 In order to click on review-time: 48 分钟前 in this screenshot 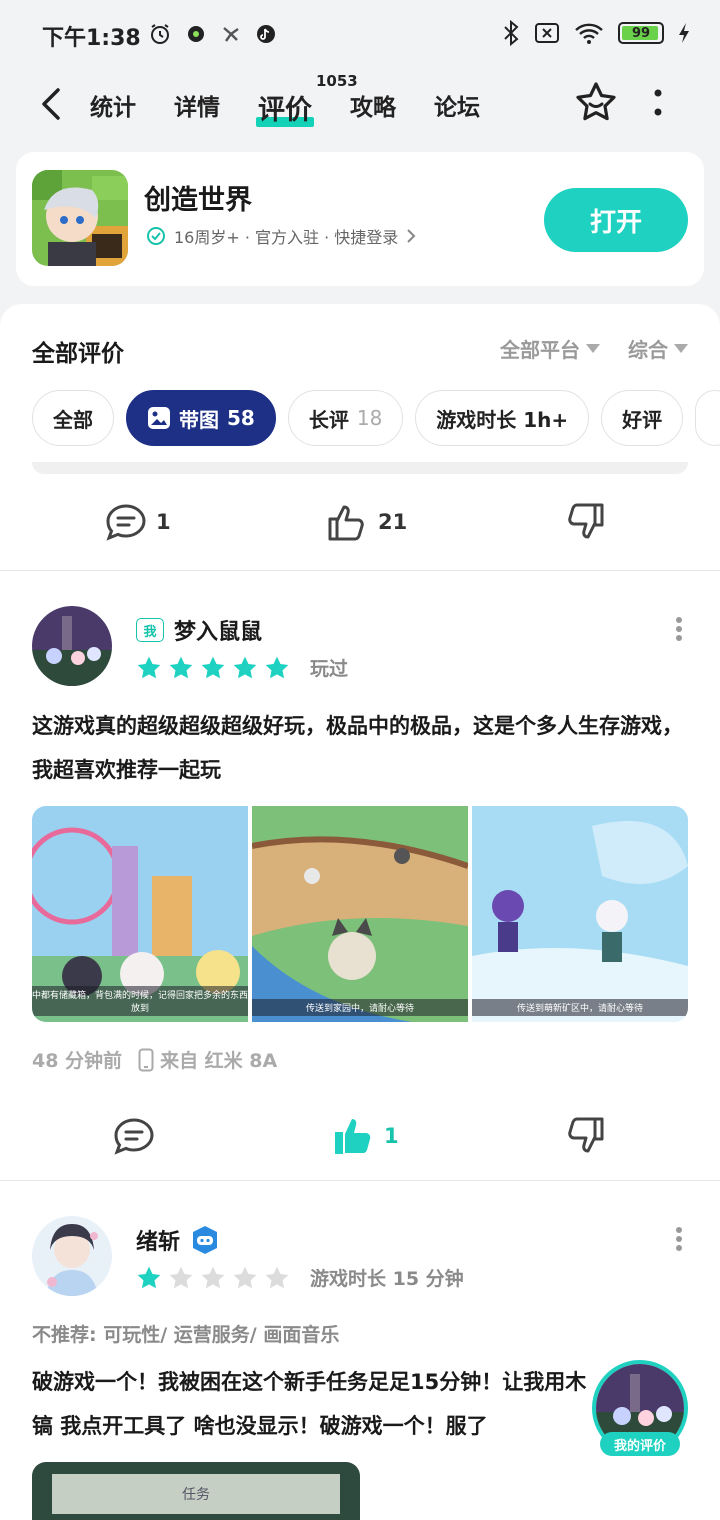, I will do `click(77, 1061)`.